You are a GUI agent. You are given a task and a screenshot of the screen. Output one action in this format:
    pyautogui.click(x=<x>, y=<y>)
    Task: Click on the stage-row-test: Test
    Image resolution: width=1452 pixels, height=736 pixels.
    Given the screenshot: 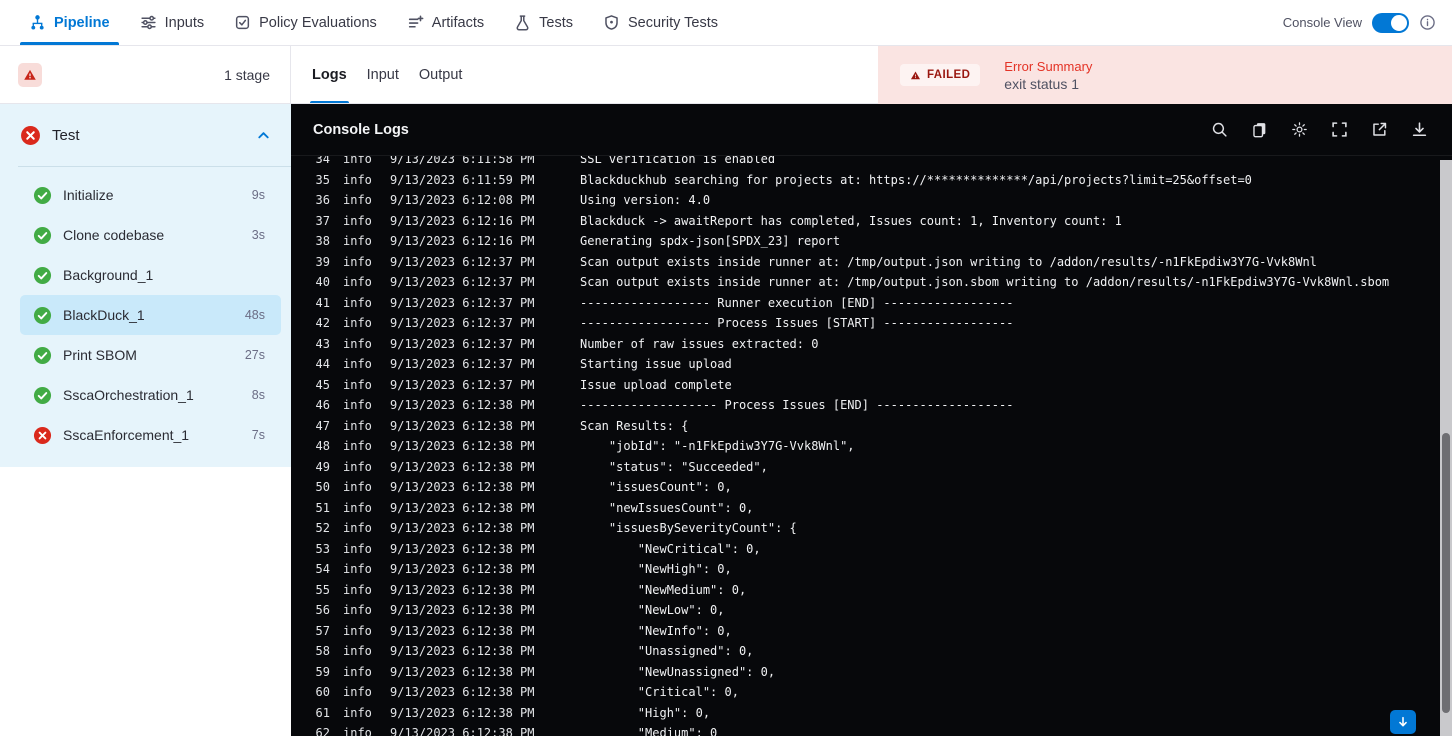 What is the action you would take?
    pyautogui.click(x=145, y=135)
    